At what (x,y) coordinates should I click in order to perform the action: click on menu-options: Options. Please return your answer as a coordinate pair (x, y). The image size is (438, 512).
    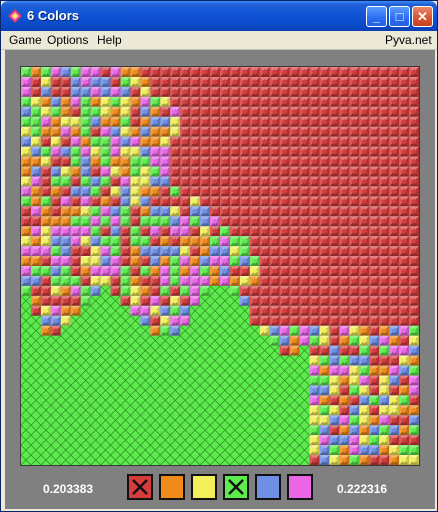
    Looking at the image, I should click on (67, 40).